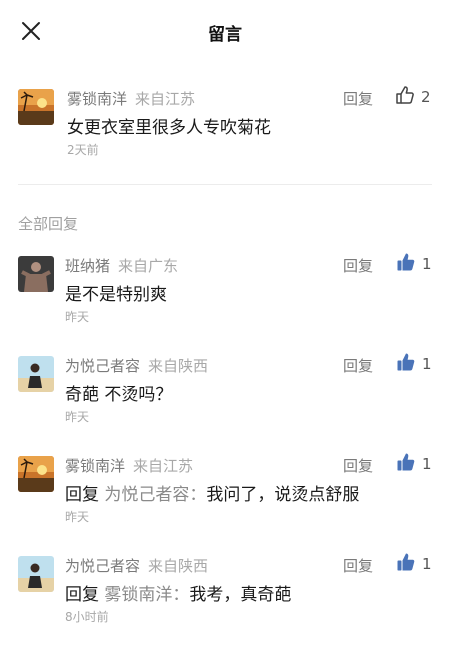  What do you see at coordinates (87, 266) in the screenshot?
I see `username: 班纳猪` at bounding box center [87, 266].